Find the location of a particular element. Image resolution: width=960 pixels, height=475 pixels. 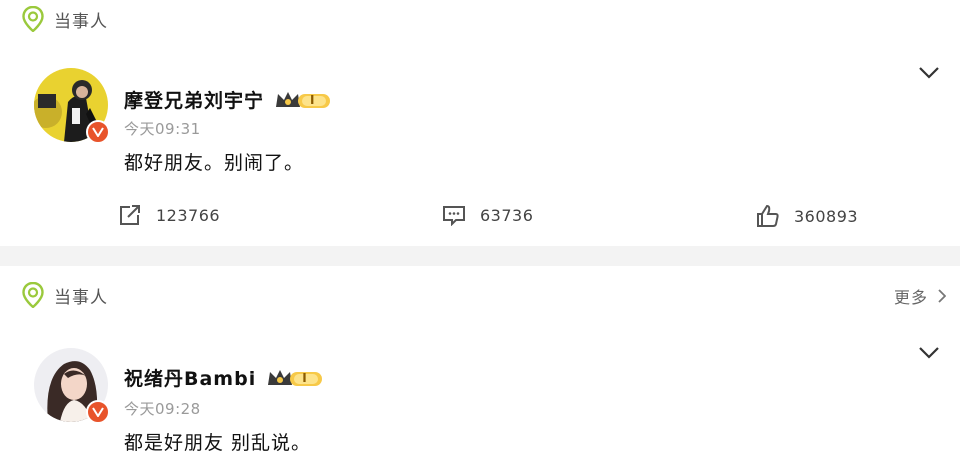

post-time: 今天09:31 is located at coordinates (162, 129).